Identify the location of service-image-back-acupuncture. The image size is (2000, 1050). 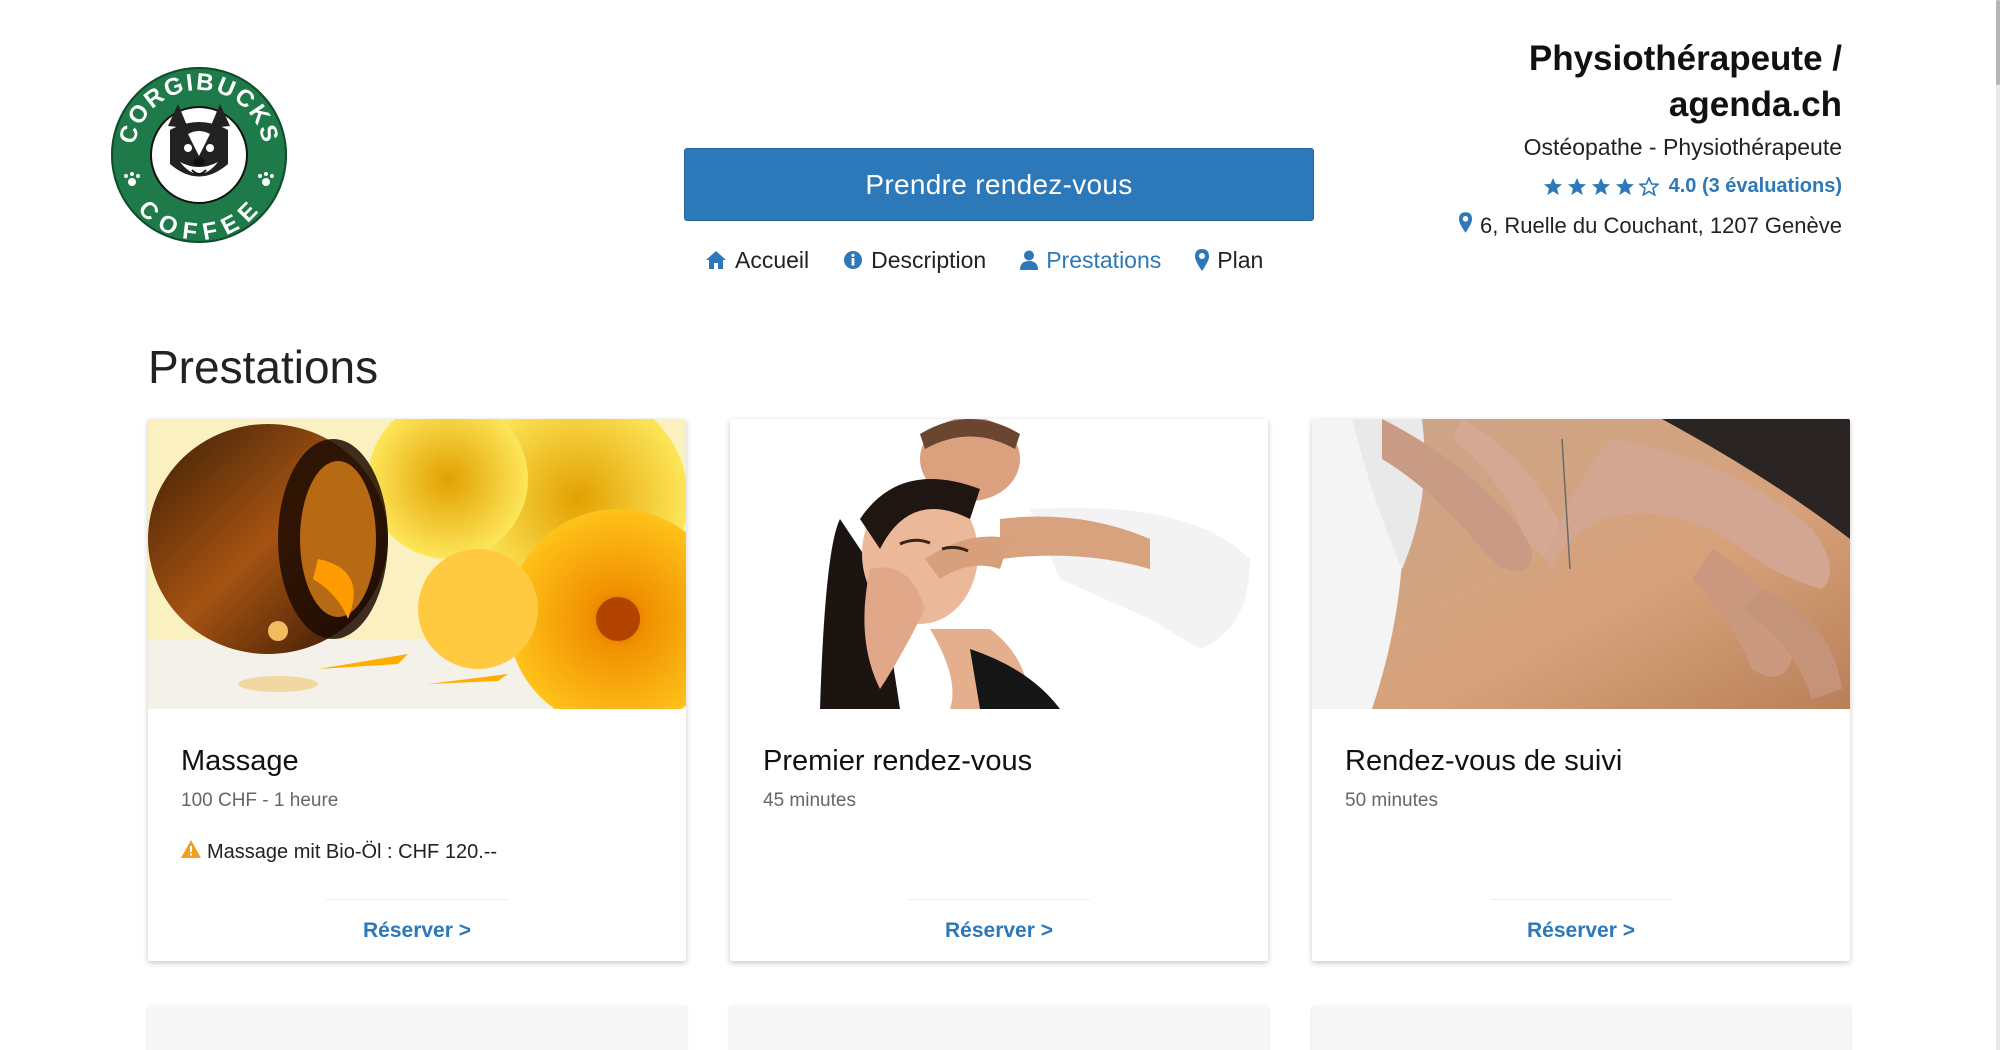
(1581, 564).